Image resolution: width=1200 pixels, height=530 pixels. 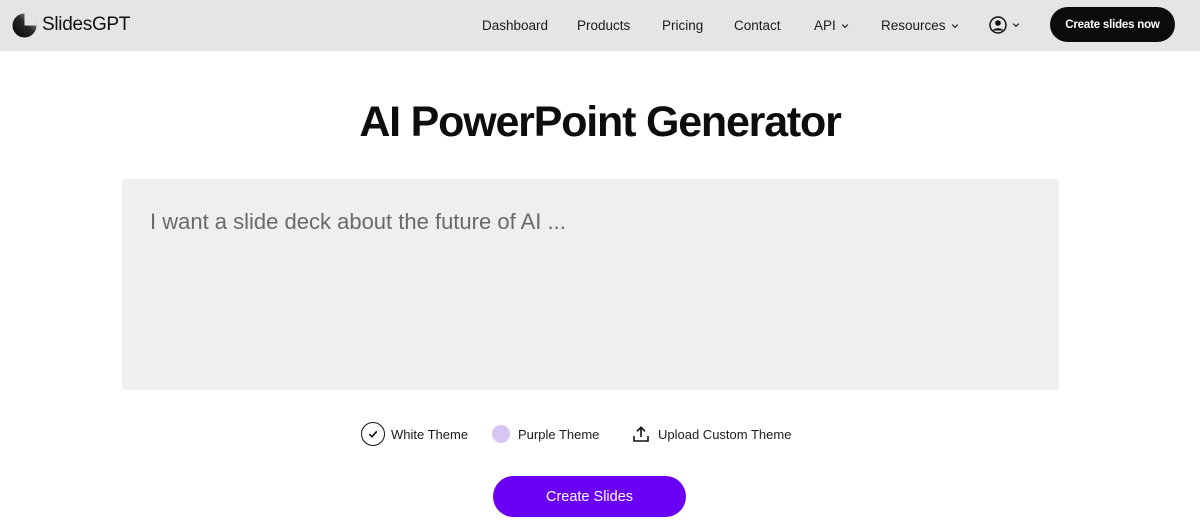 What do you see at coordinates (725, 434) in the screenshot?
I see `upload-custom-theme-label: Upload Custom Theme` at bounding box center [725, 434].